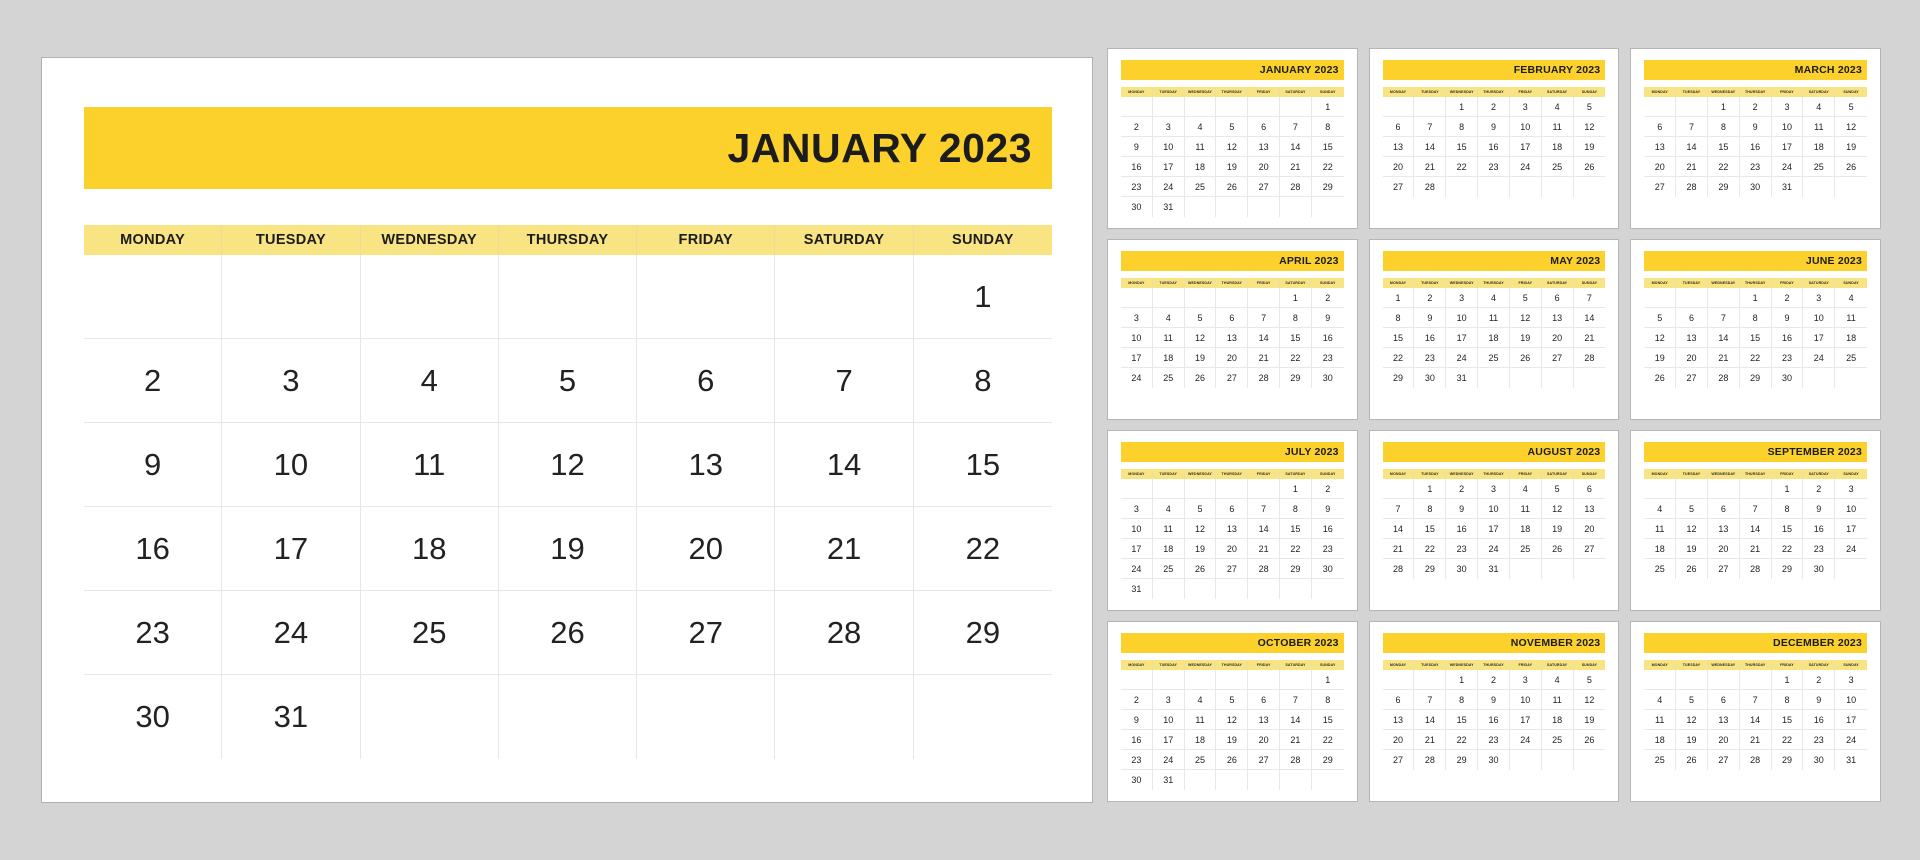 Image resolution: width=1920 pixels, height=860 pixels. Describe the element at coordinates (1589, 680) in the screenshot. I see `mini-day-cell: 5` at that location.